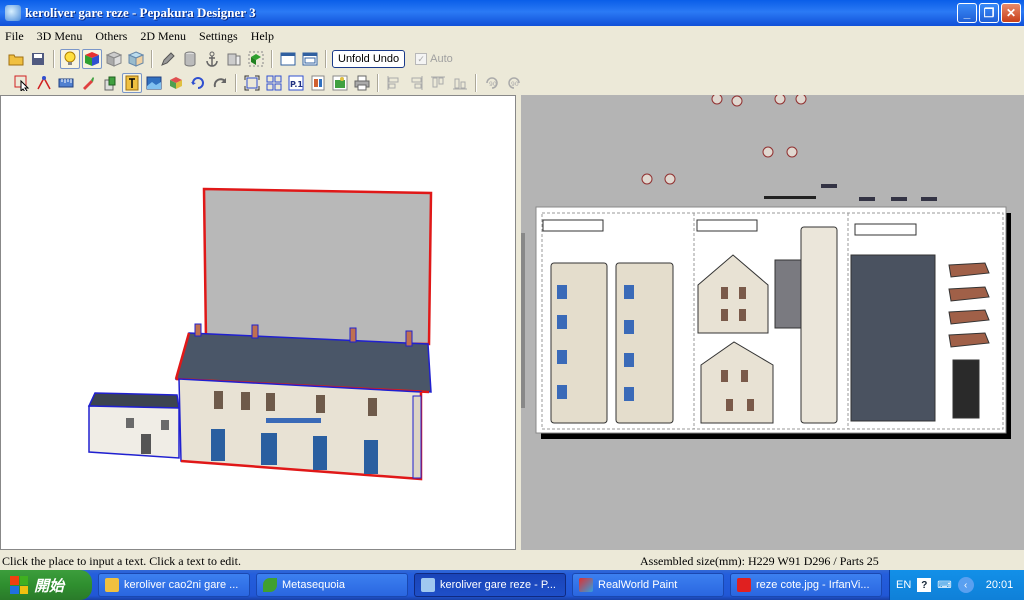 The height and width of the screenshot is (600, 1024). Describe the element at coordinates (332, 585) in the screenshot. I see `task-metasequoia: Metasequoia` at that location.